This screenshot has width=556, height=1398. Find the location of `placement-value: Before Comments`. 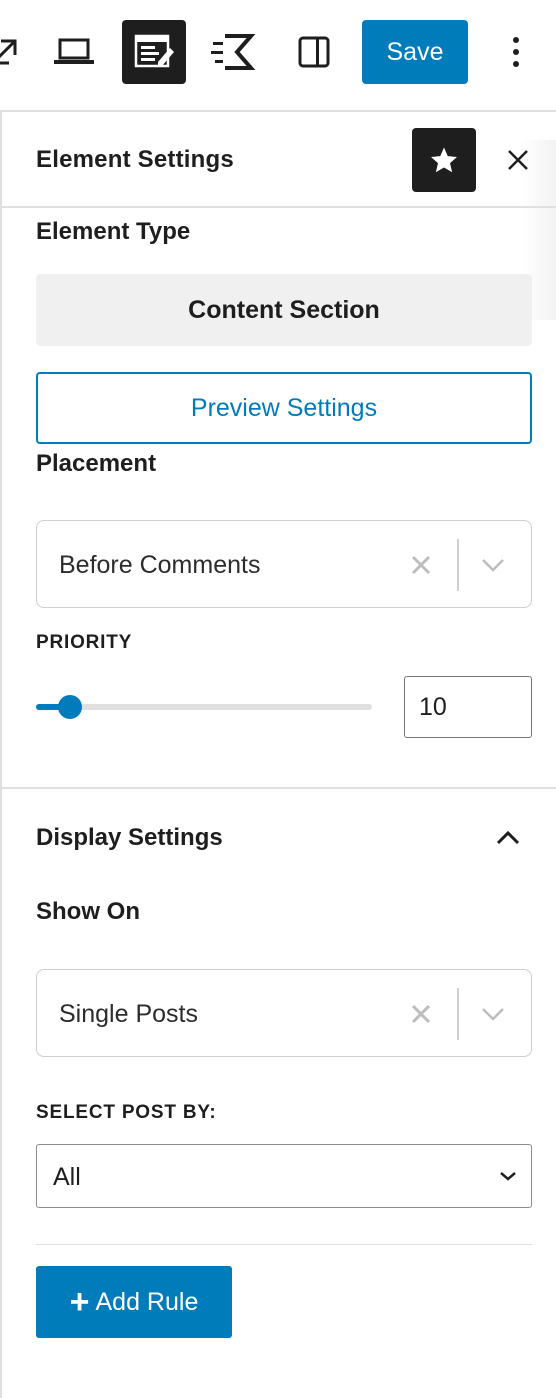

placement-value: Before Comments is located at coordinates (160, 565).